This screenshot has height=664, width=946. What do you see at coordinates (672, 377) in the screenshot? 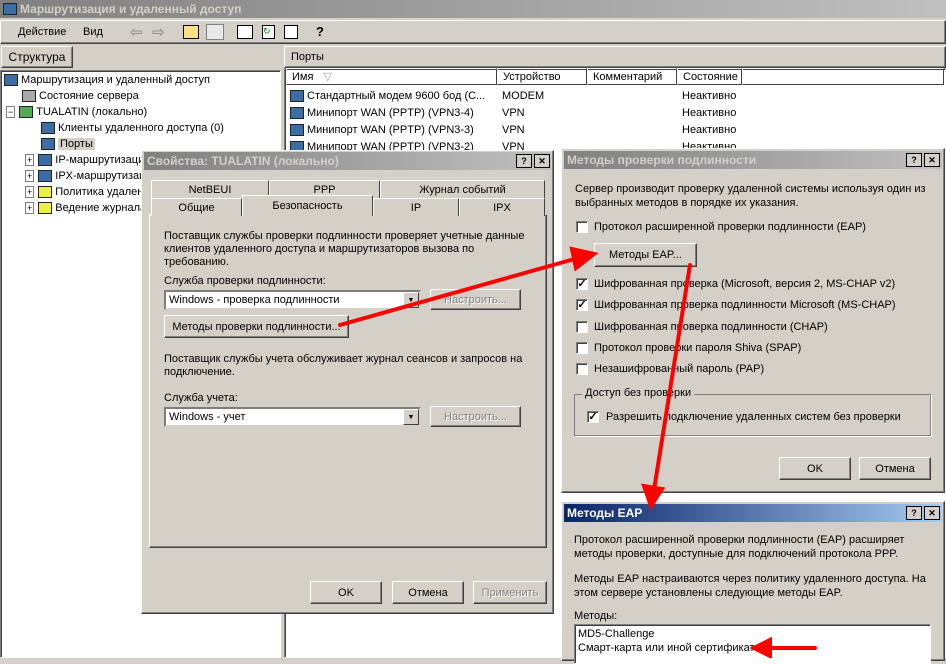
I see `arrow-to-eap-dialog` at bounding box center [672, 377].